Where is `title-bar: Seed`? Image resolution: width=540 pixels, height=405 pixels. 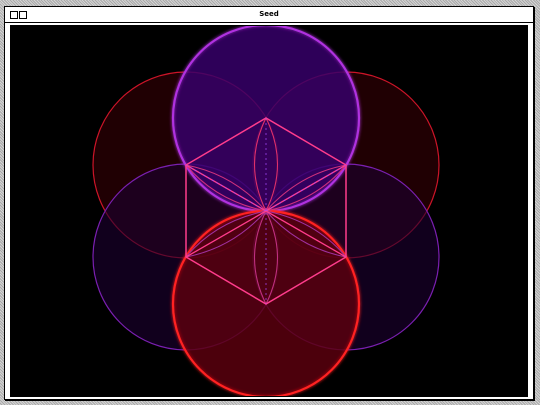
title-bar: Seed is located at coordinates (269, 15).